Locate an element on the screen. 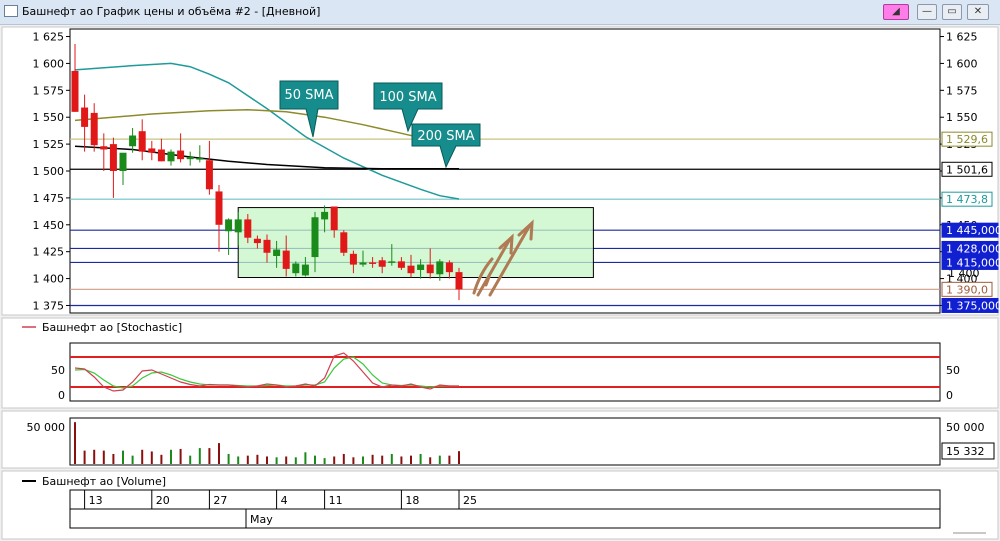 The height and width of the screenshot is (541, 1000). price-tick-right: 1 625 is located at coordinates (962, 37).